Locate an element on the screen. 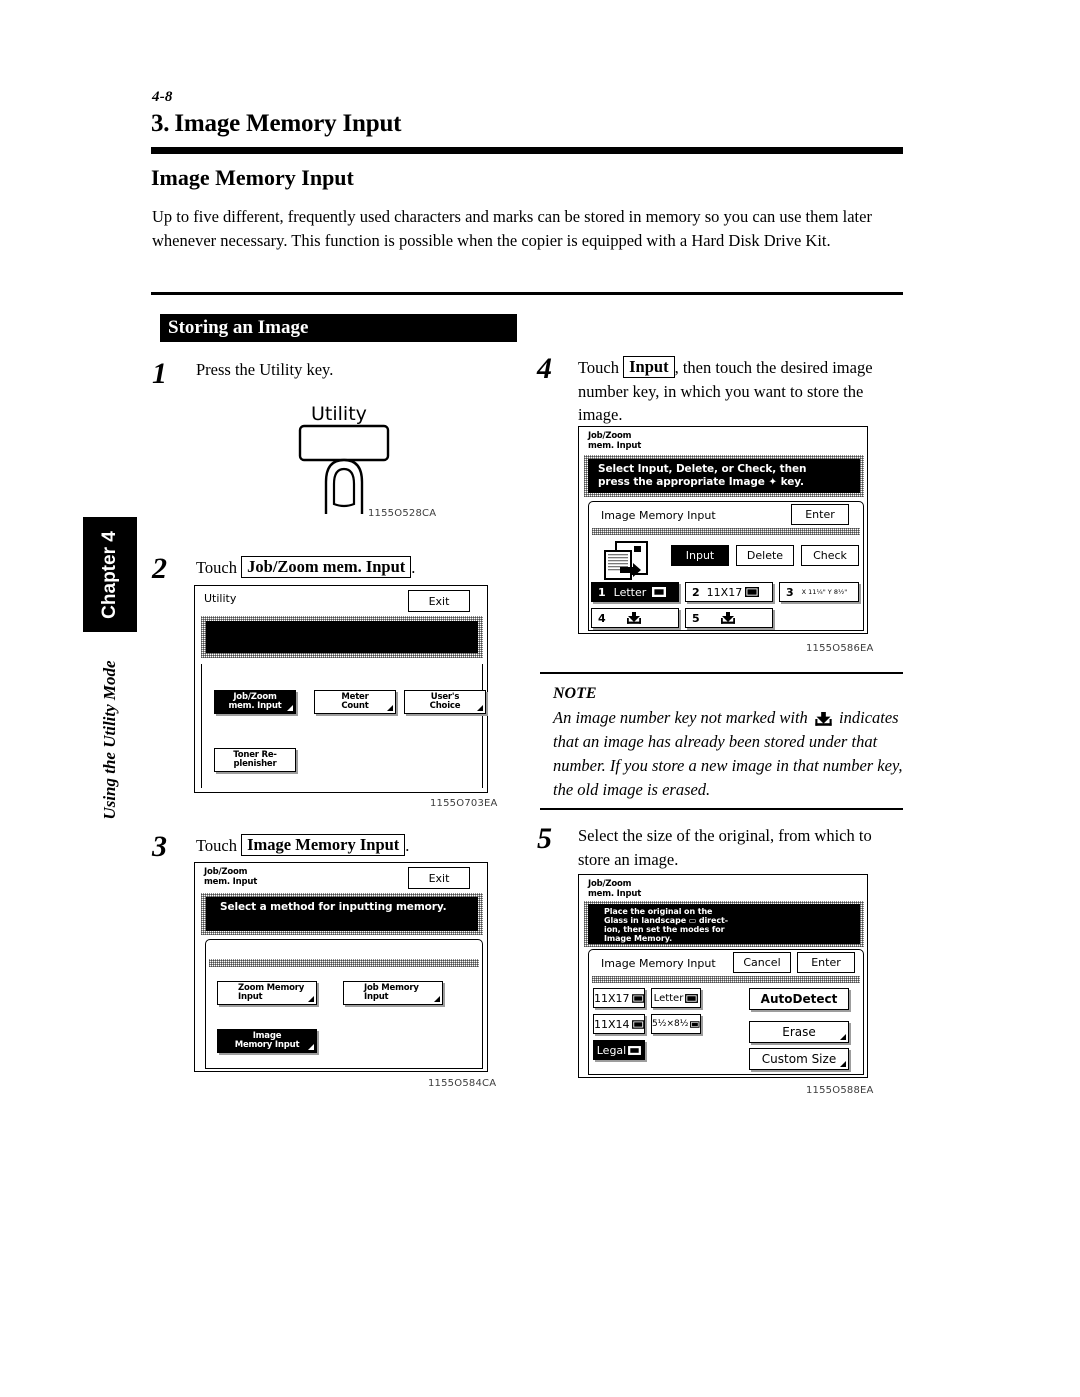 The height and width of the screenshot is (1397, 1080). step-1-number: 1 is located at coordinates (159, 373).